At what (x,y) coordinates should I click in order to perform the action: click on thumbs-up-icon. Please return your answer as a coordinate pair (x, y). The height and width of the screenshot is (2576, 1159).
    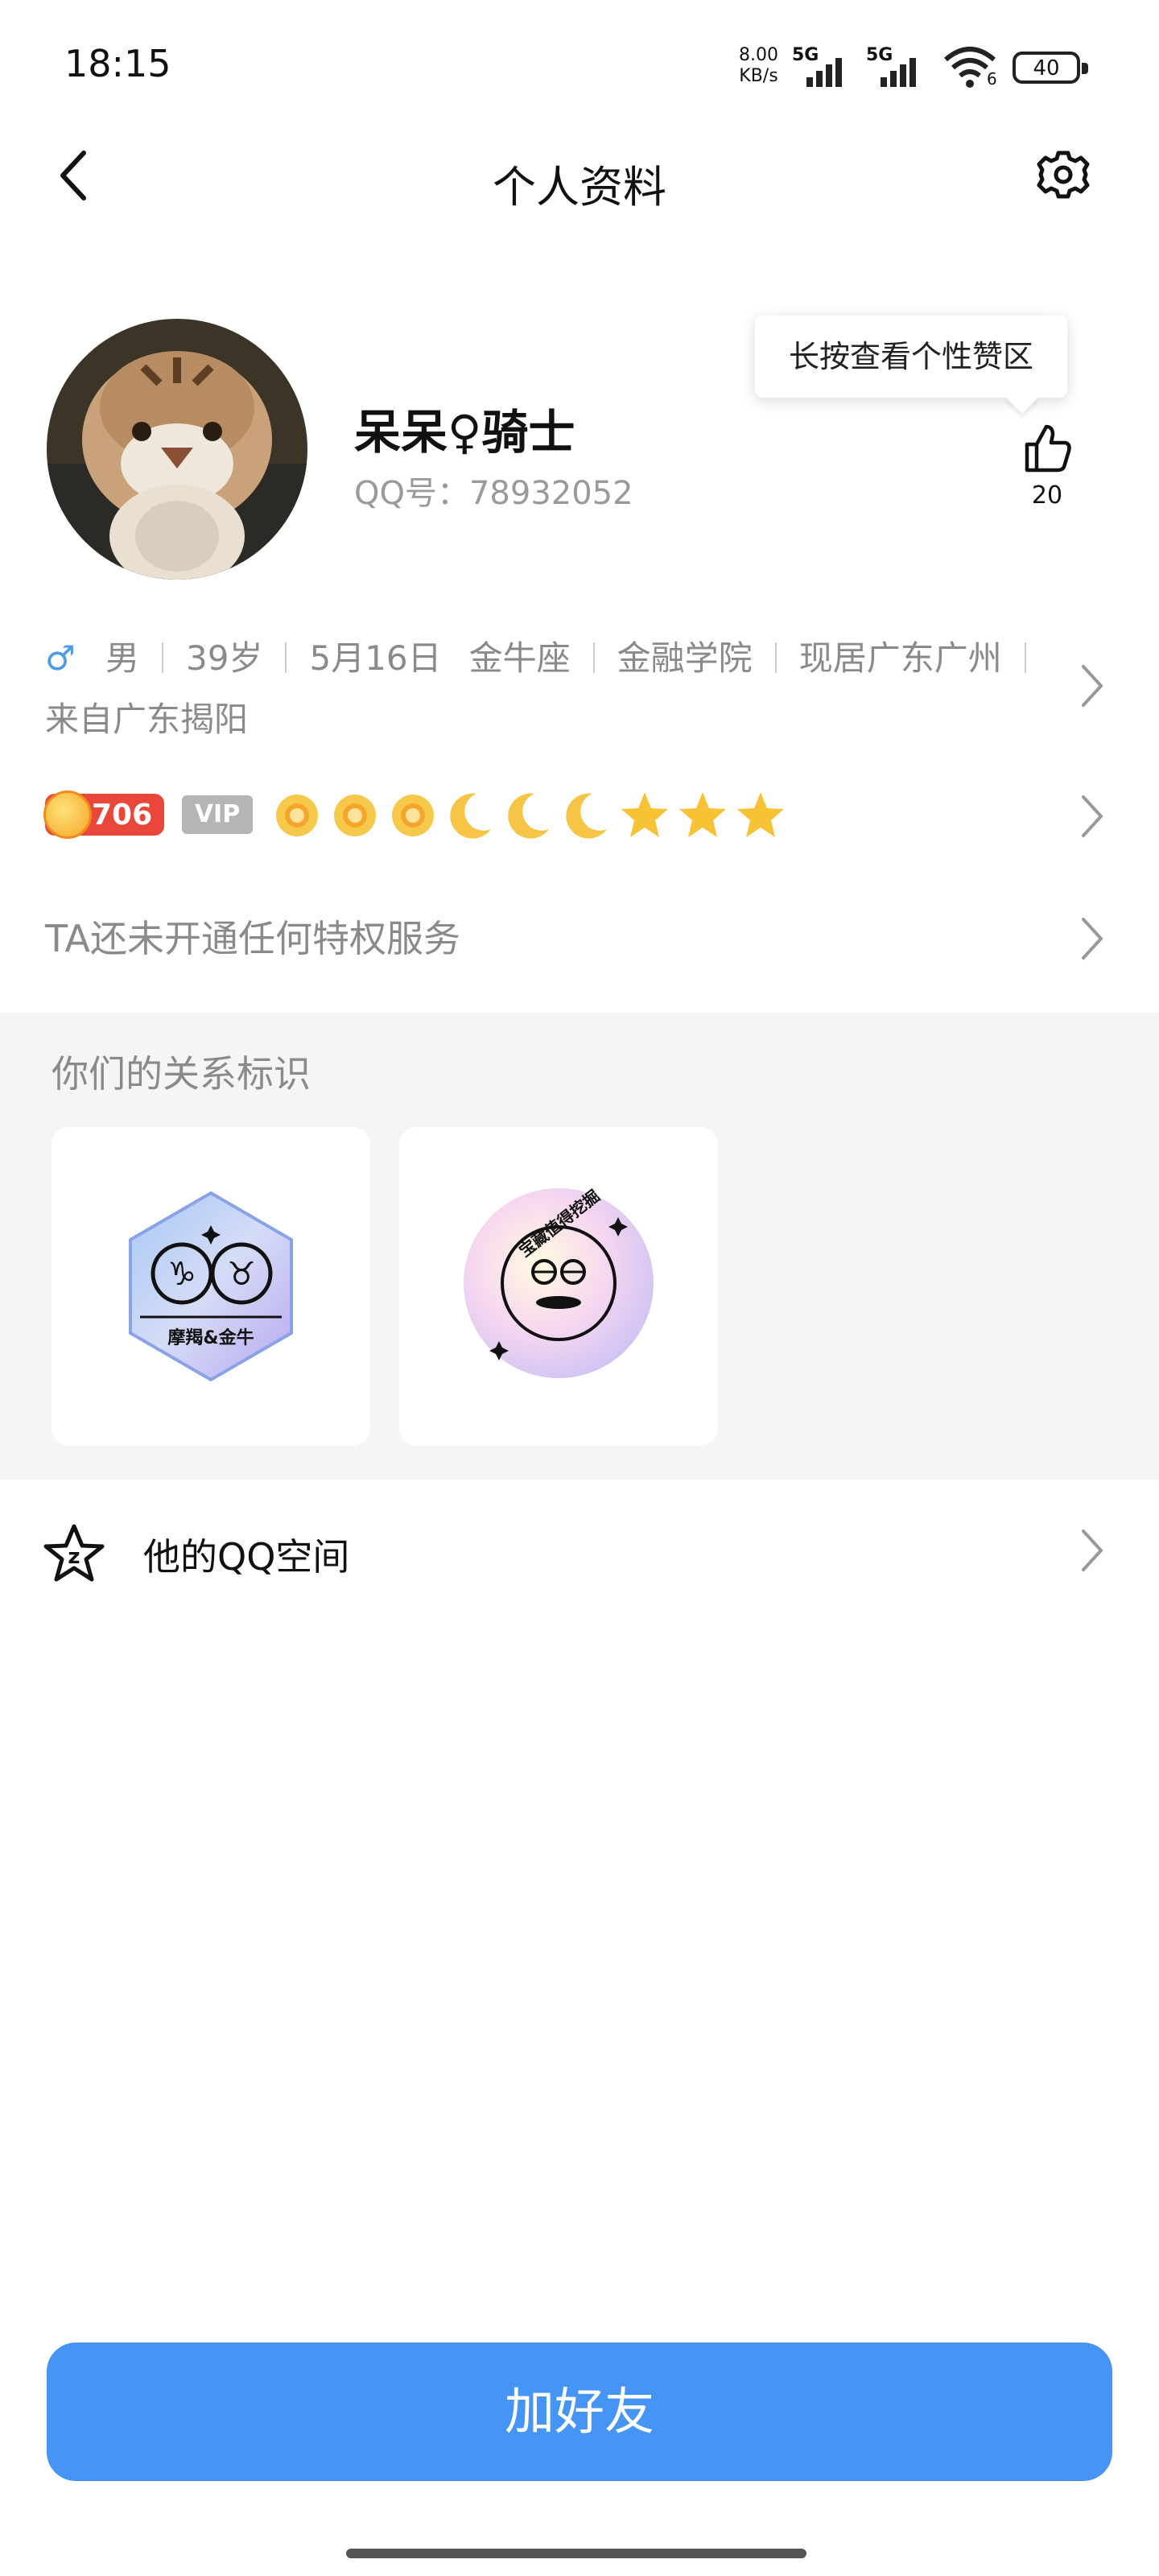
    Looking at the image, I should click on (1048, 448).